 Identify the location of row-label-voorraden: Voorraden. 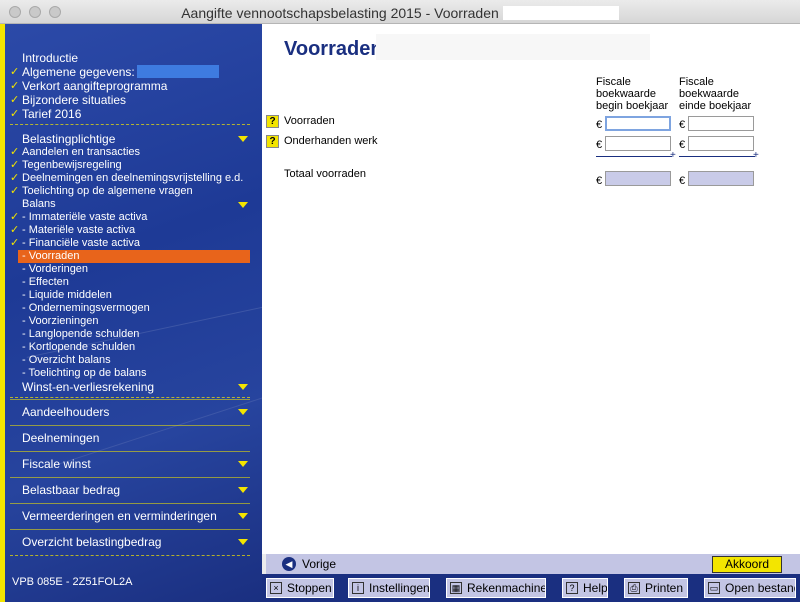
(309, 121).